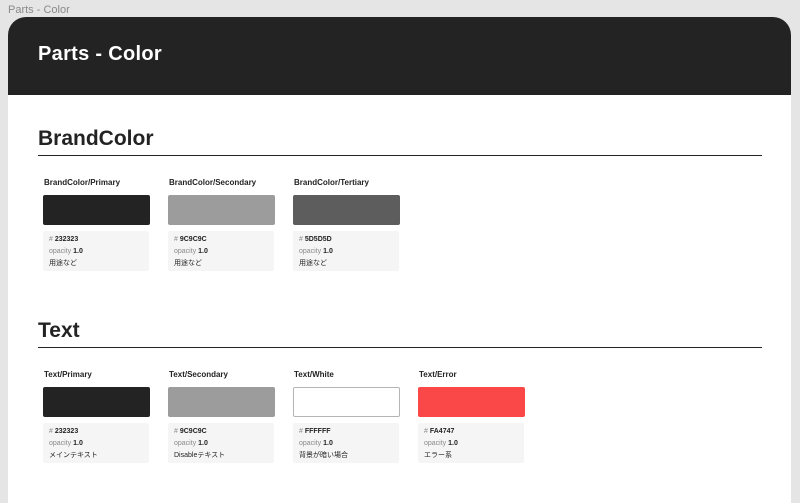  I want to click on swatch-name: BrandColor/Tertiary, so click(331, 182).